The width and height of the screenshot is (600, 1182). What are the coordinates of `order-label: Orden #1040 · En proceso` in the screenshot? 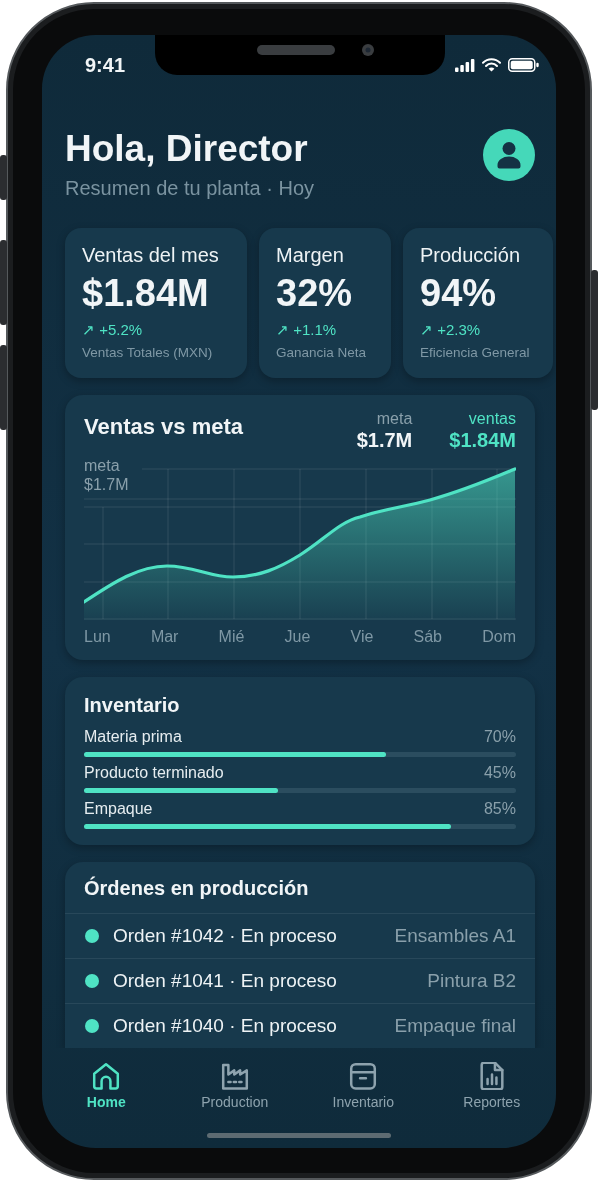 It's located at (225, 1026).